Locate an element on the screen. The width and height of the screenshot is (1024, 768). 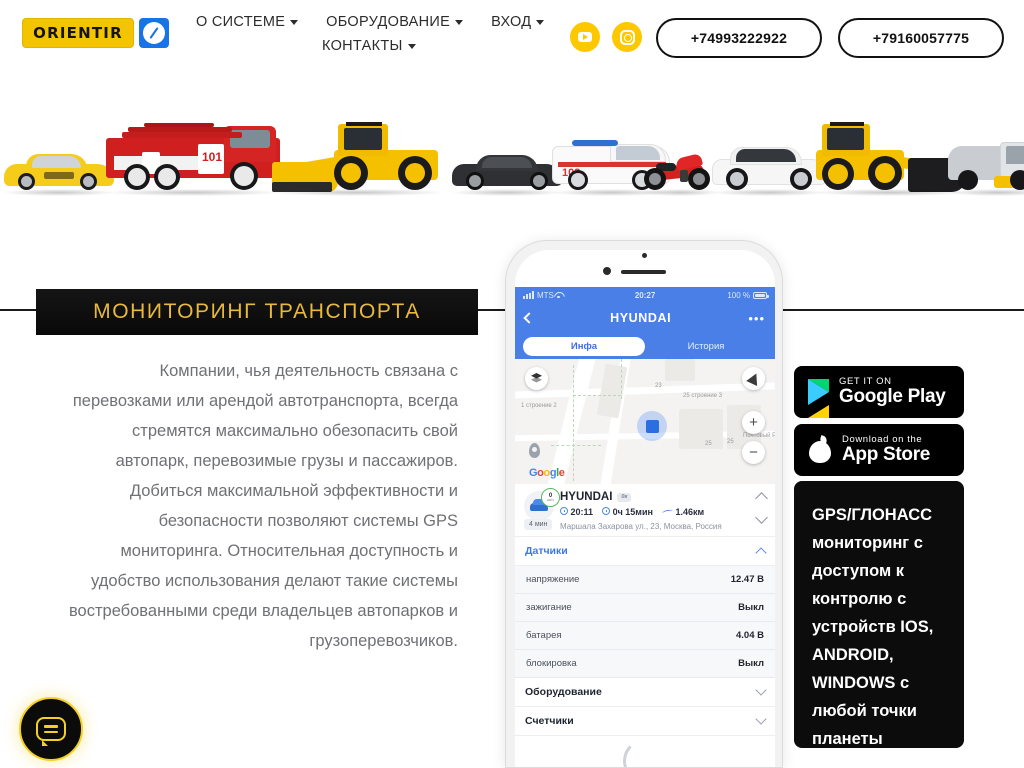
distance-value: 1.46км is located at coordinates (690, 512).